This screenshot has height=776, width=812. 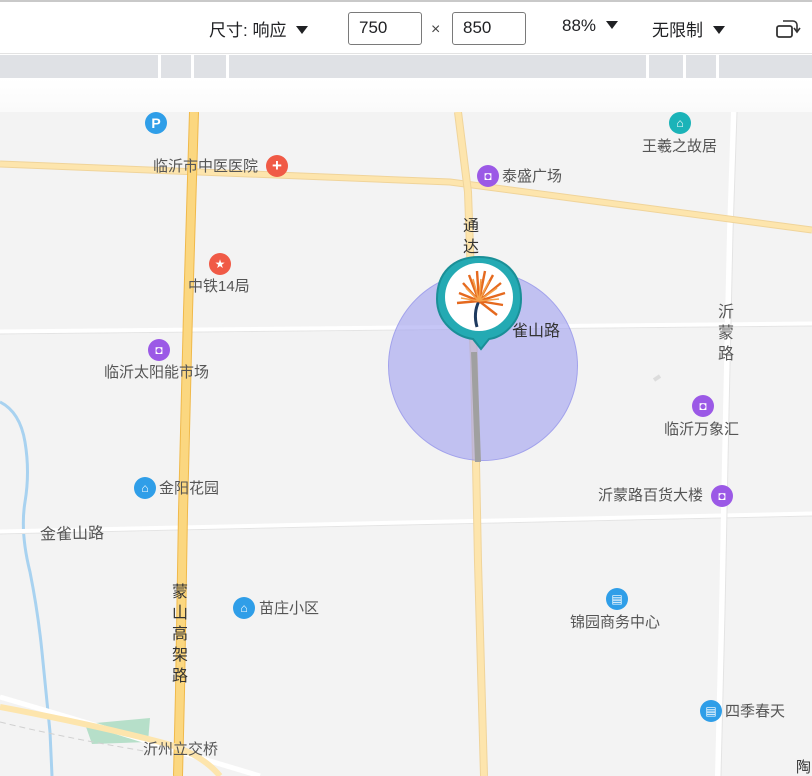 I want to click on road-label-tao: 陶, so click(x=804, y=767).